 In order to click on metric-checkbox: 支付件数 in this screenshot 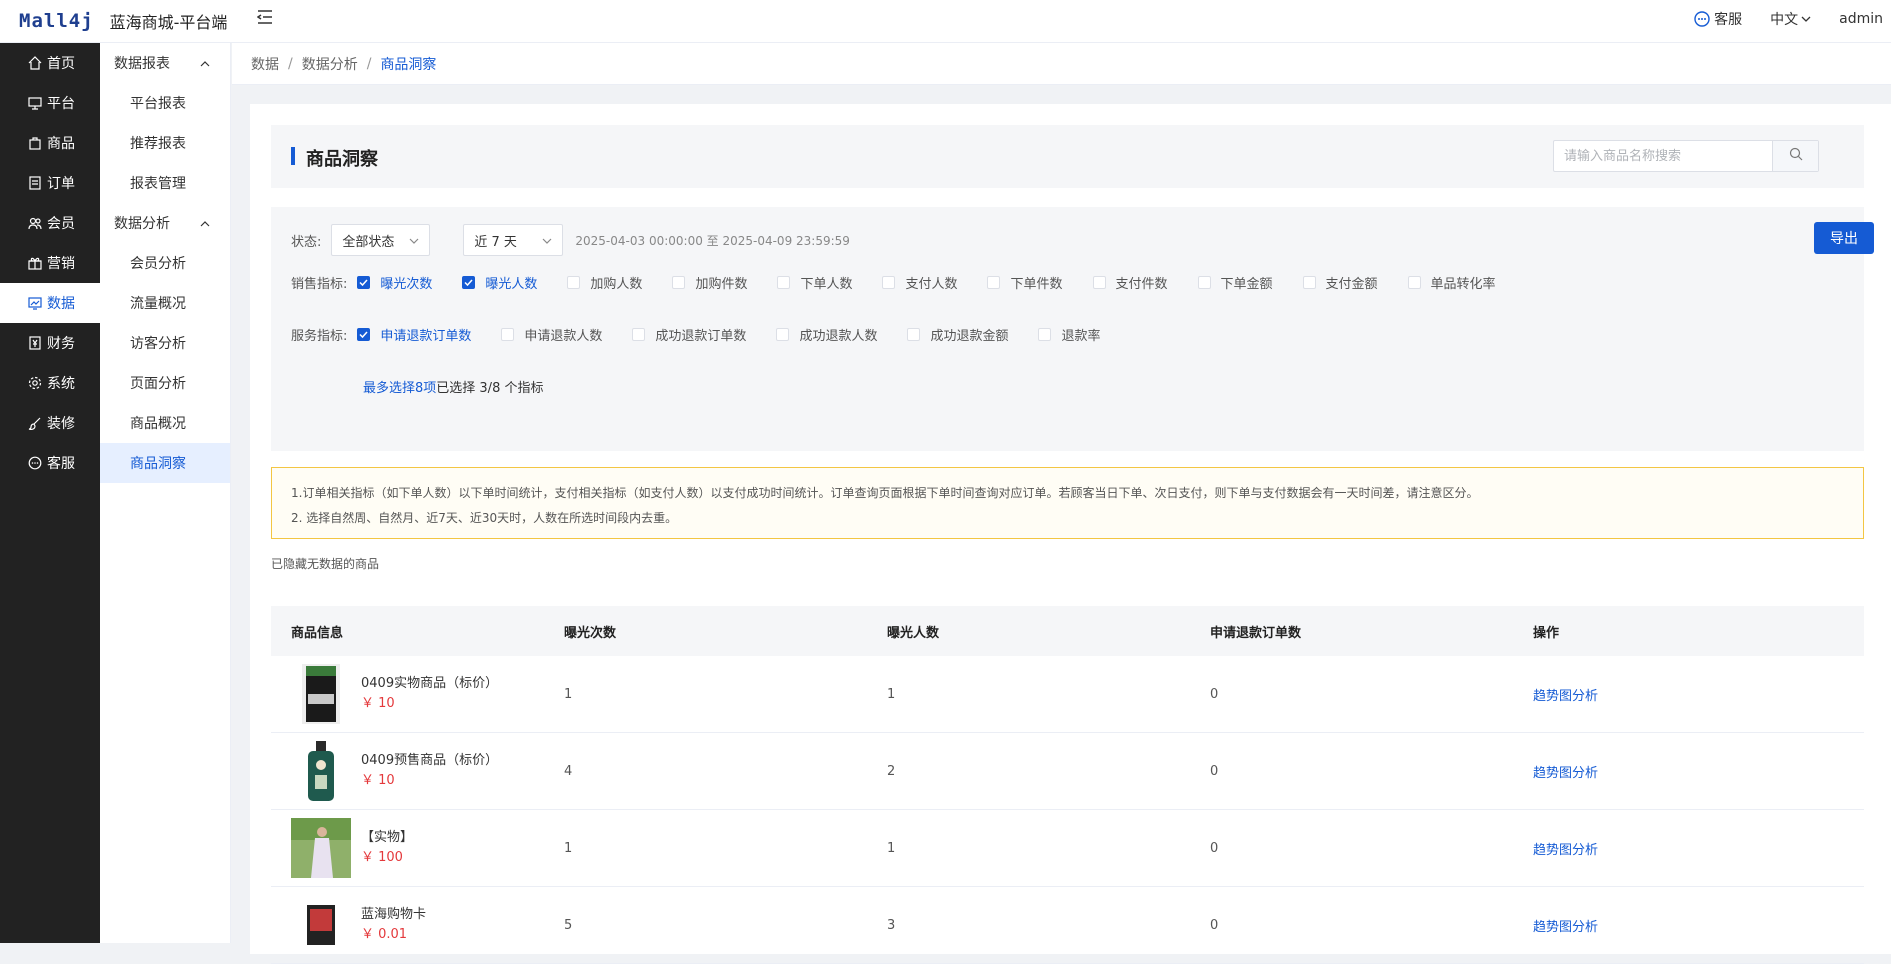, I will do `click(1130, 282)`.